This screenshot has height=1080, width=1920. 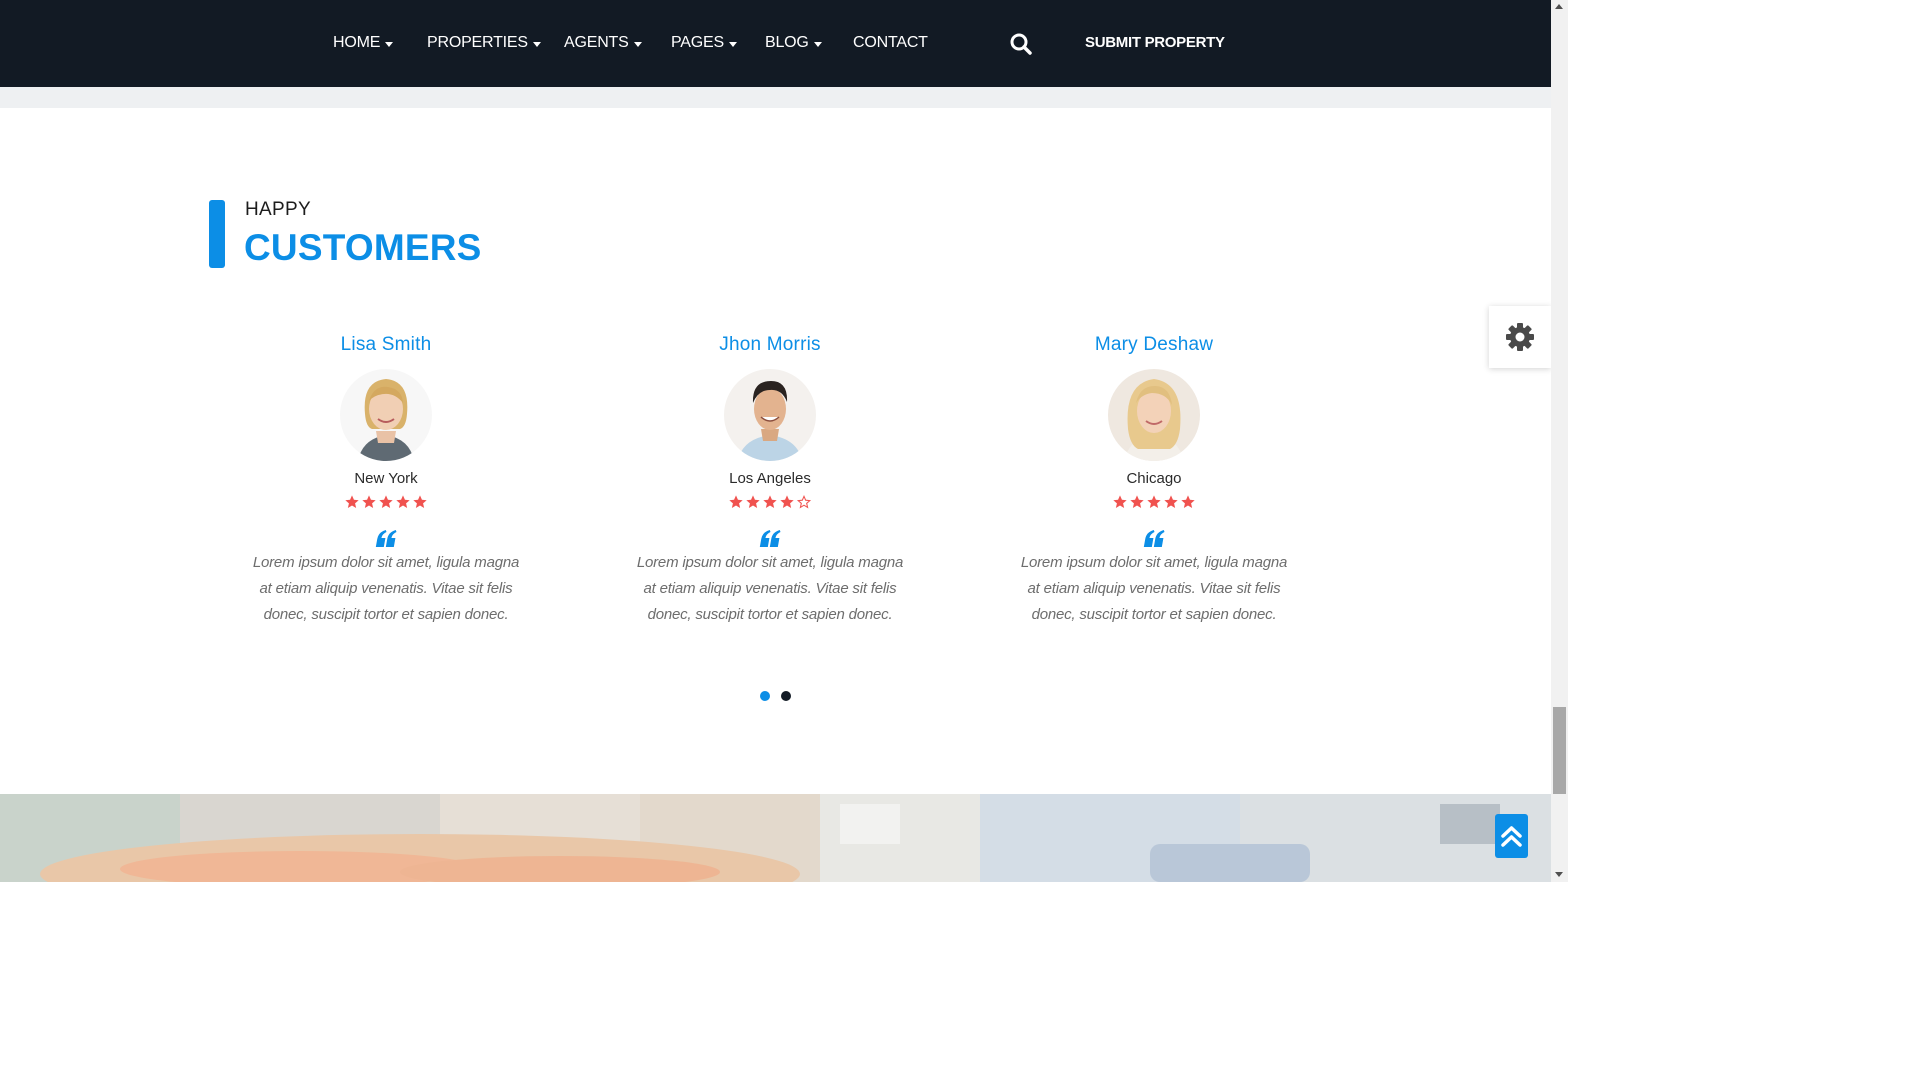 I want to click on testimonial-city: New York, so click(x=386, y=478).